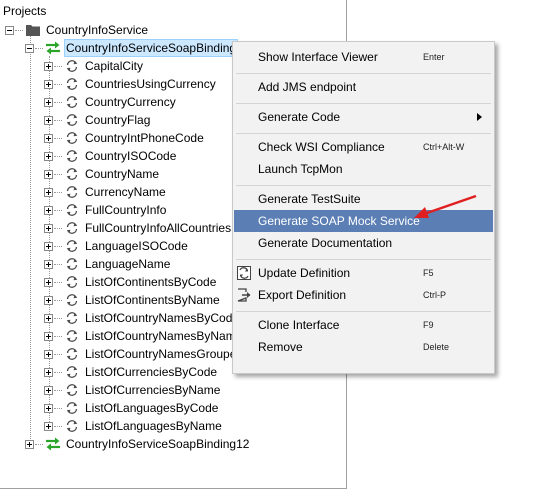 This screenshot has width=535, height=490. What do you see at coordinates (106, 192) in the screenshot?
I see `tree-row-operation: CurrencyName` at bounding box center [106, 192].